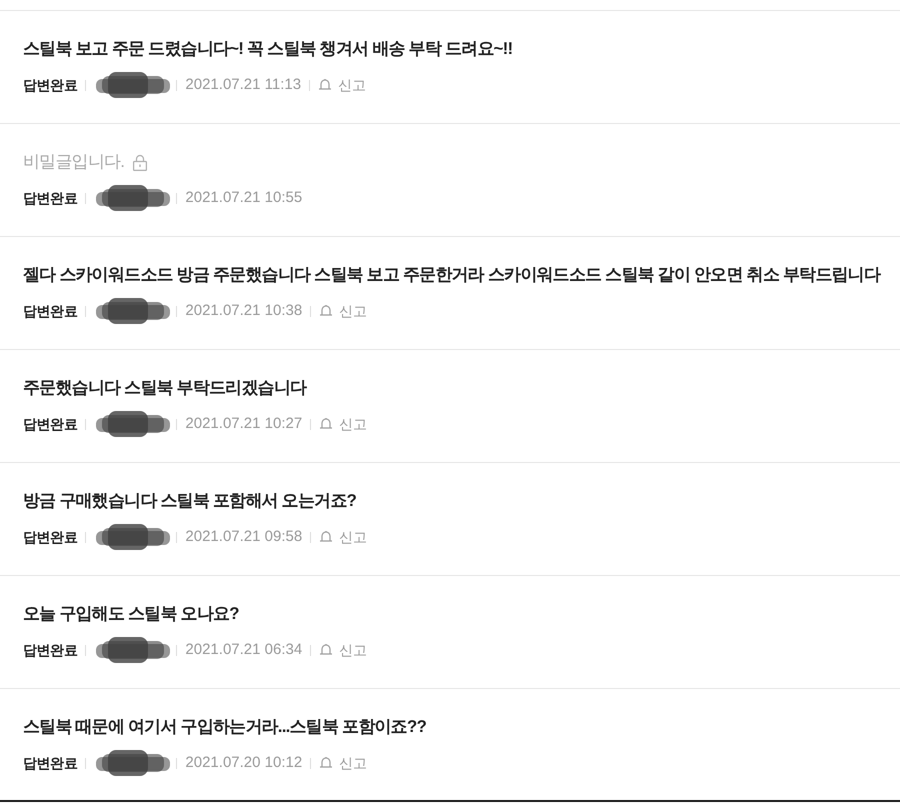 This screenshot has width=900, height=804. Describe the element at coordinates (267, 49) in the screenshot. I see `post-title: 스틸북 보고 주문 드렸습니다~! 꼭 스틸북 챙겨서 배송 부탁 드려요~!!` at that location.